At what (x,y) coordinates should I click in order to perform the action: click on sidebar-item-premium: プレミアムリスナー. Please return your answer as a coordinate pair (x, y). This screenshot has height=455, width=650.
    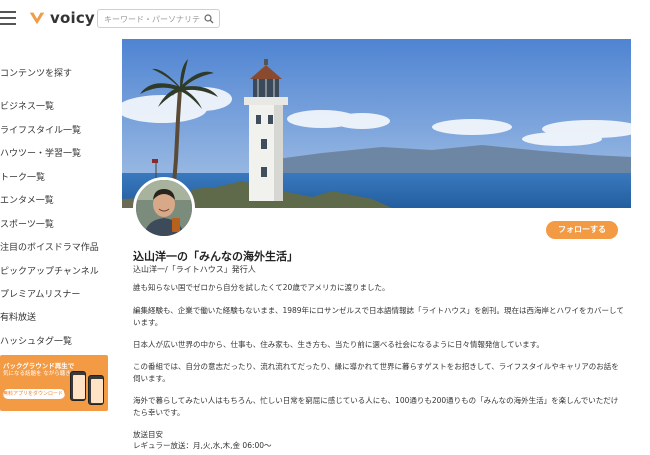
    Looking at the image, I should click on (40, 293).